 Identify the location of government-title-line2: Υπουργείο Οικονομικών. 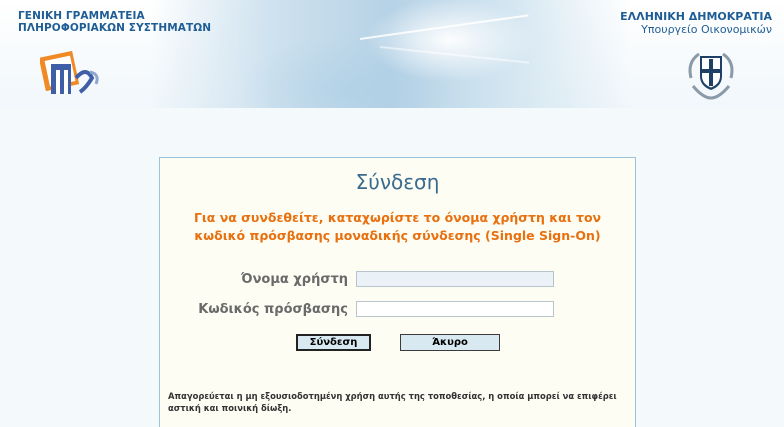
(706, 29).